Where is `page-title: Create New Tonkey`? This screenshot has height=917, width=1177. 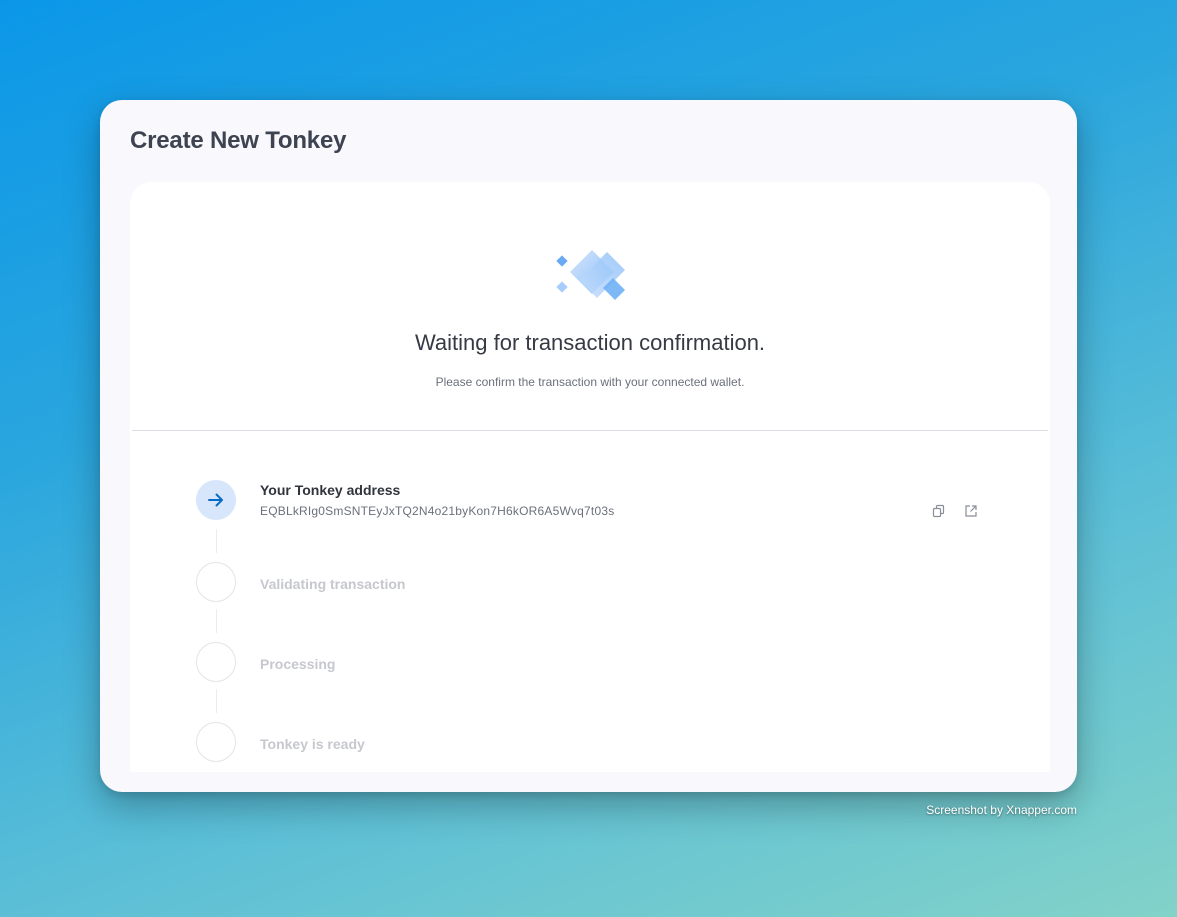
page-title: Create New Tonkey is located at coordinates (238, 140).